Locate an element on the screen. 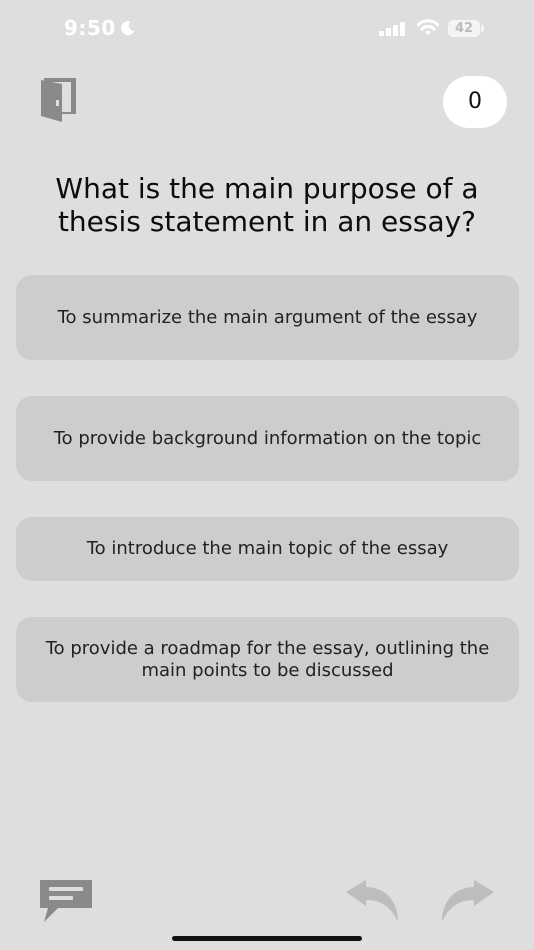  wifi-icon is located at coordinates (428, 27).